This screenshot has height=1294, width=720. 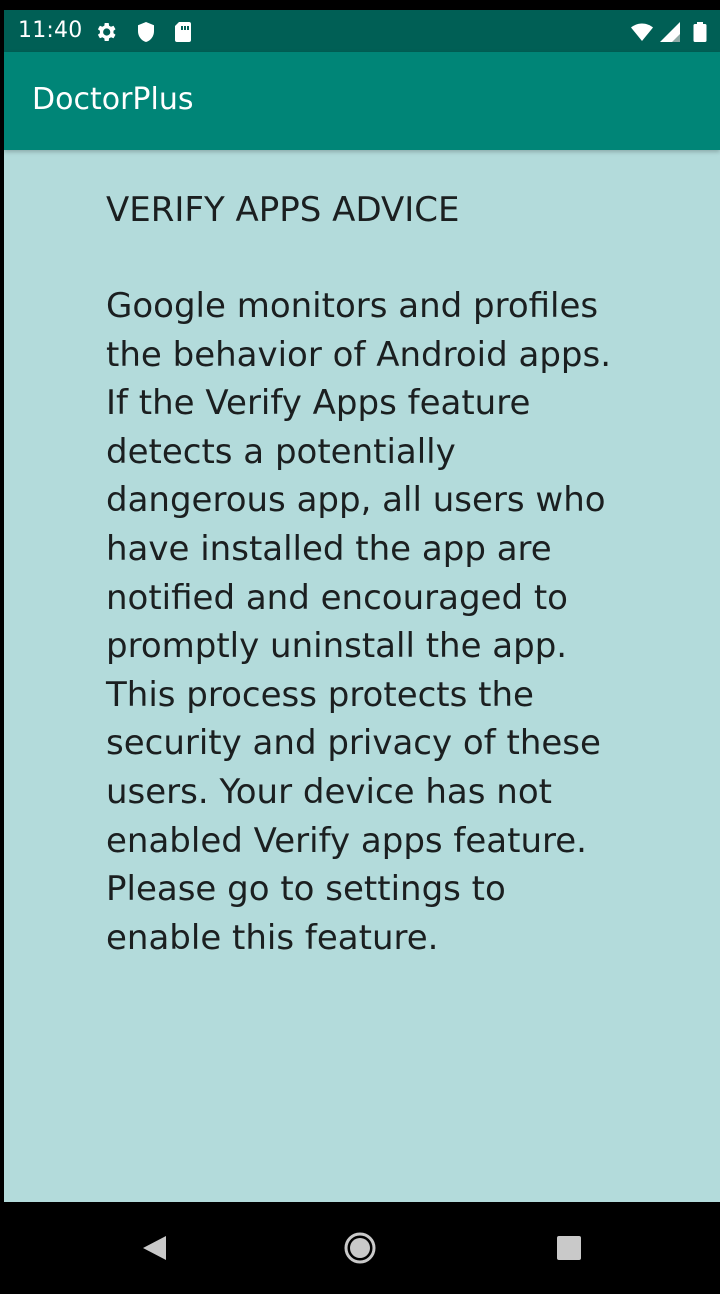 I want to click on status-bar: 11:40, so click(x=362, y=31).